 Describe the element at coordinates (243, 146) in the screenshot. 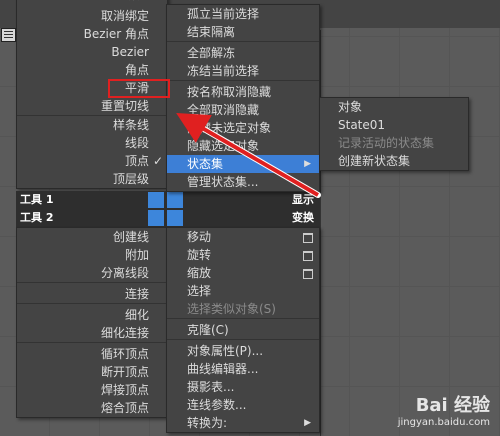

I see `menu-item-hide-selection: 隐藏选定对象` at that location.